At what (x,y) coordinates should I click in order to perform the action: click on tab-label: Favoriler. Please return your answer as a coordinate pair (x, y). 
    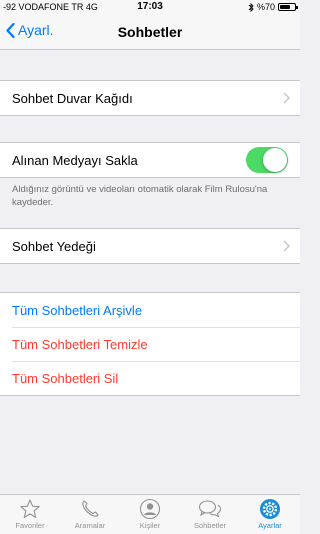
    Looking at the image, I should click on (30, 525).